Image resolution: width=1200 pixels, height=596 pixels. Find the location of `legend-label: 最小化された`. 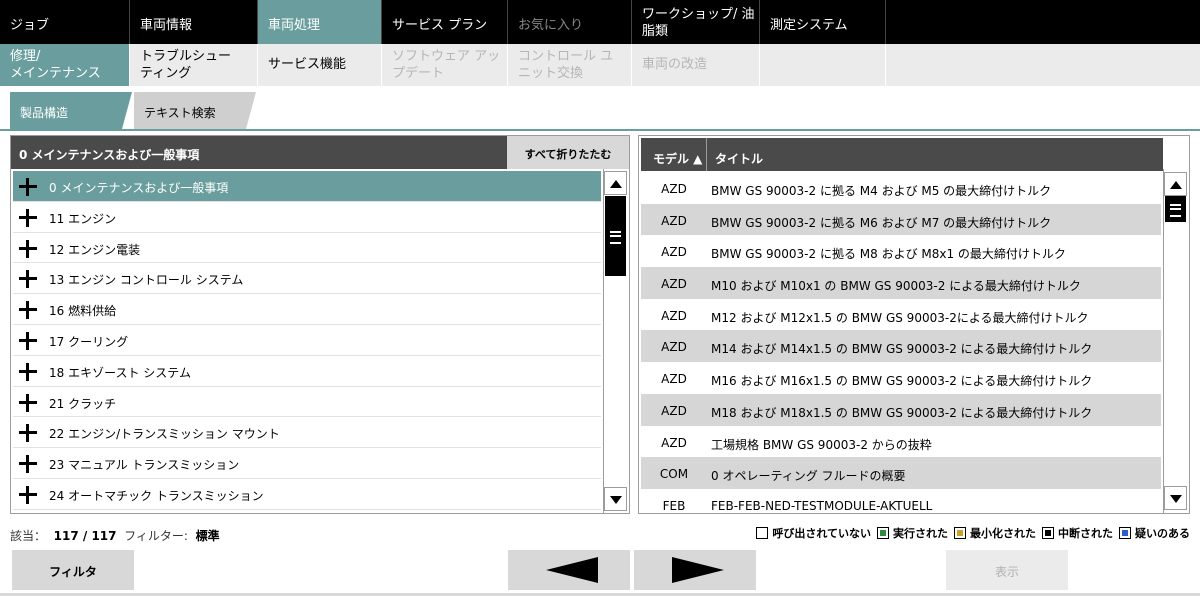

legend-label: 最小化された is located at coordinates (1003, 533).